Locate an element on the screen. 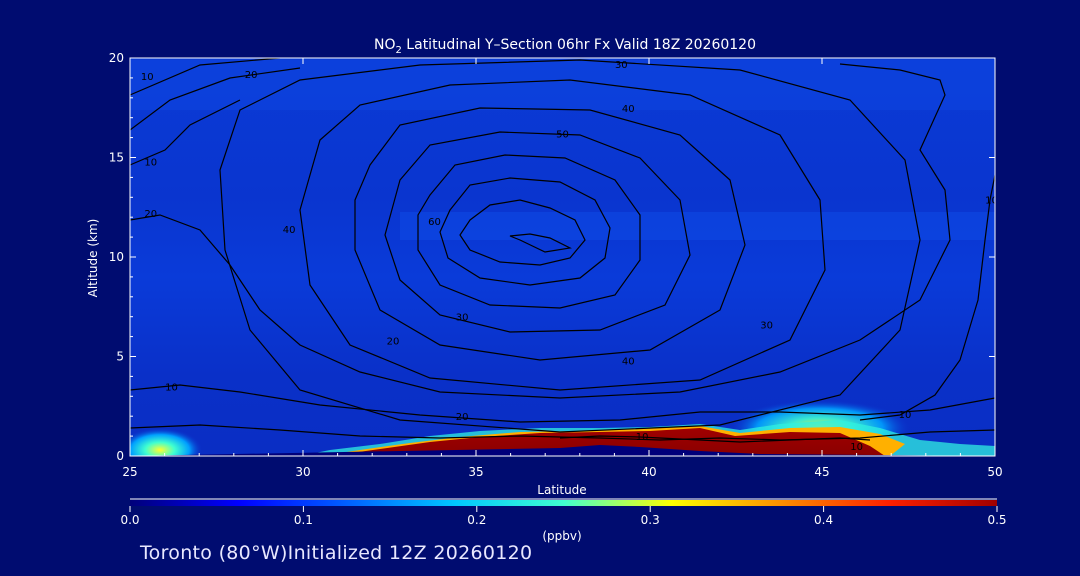  colorbar-tick-label: 0.1 is located at coordinates (303, 520).